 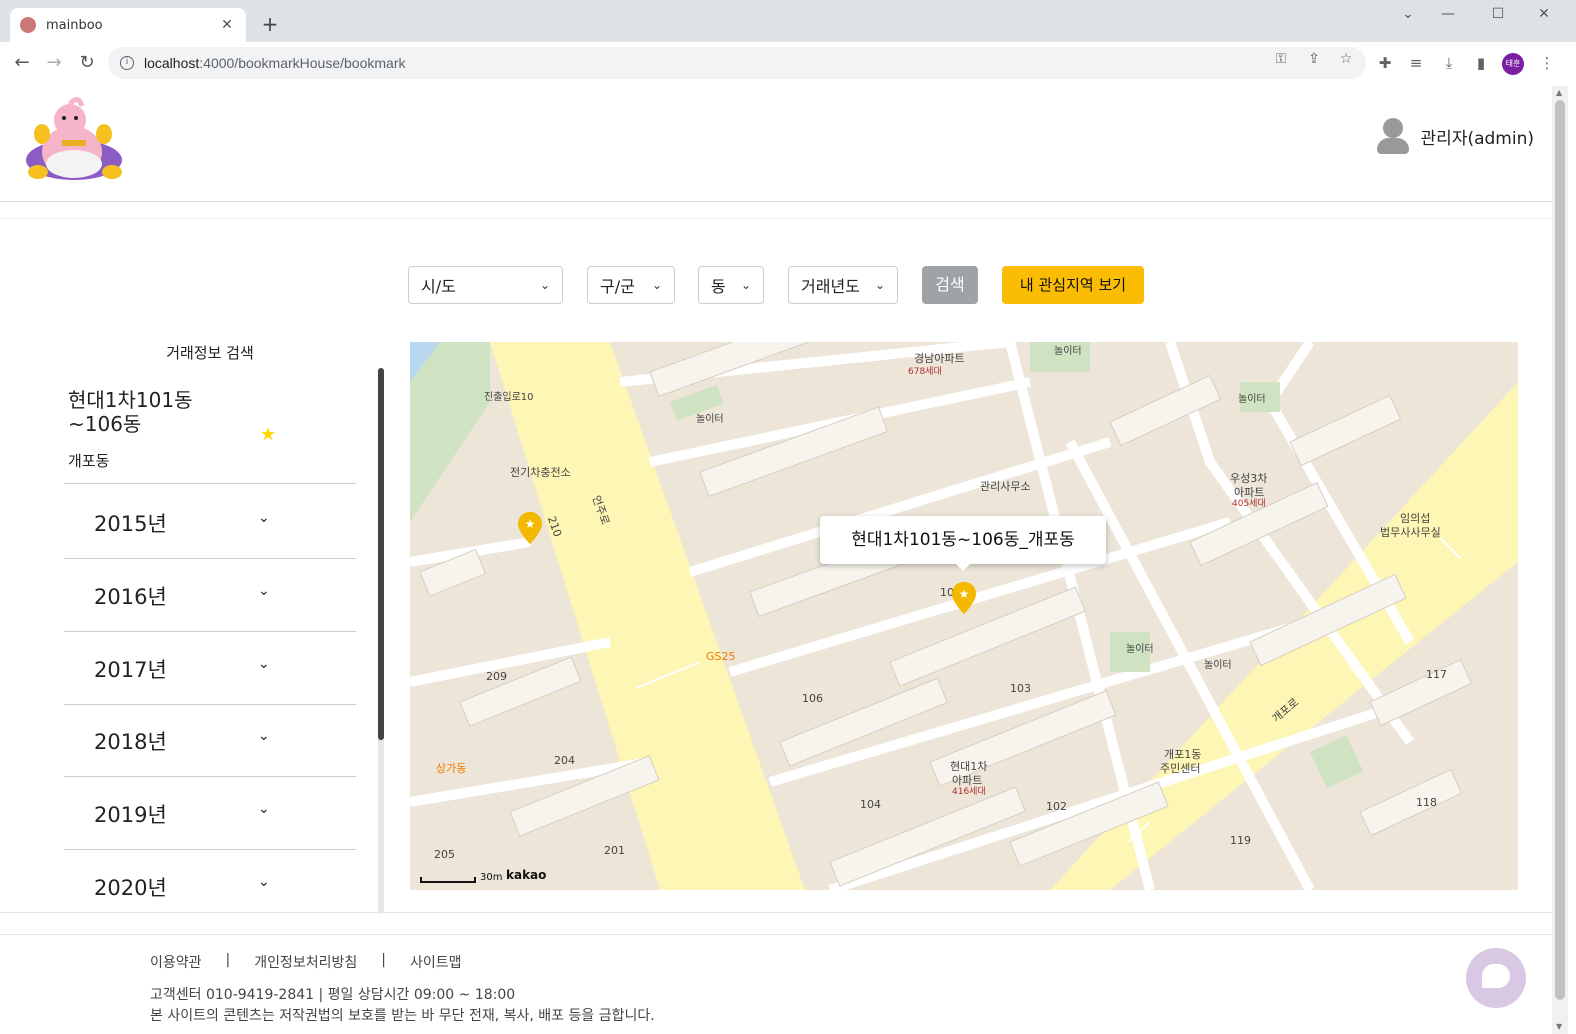 What do you see at coordinates (1408, 14) in the screenshot?
I see `tab-search-icon: ⌄` at bounding box center [1408, 14].